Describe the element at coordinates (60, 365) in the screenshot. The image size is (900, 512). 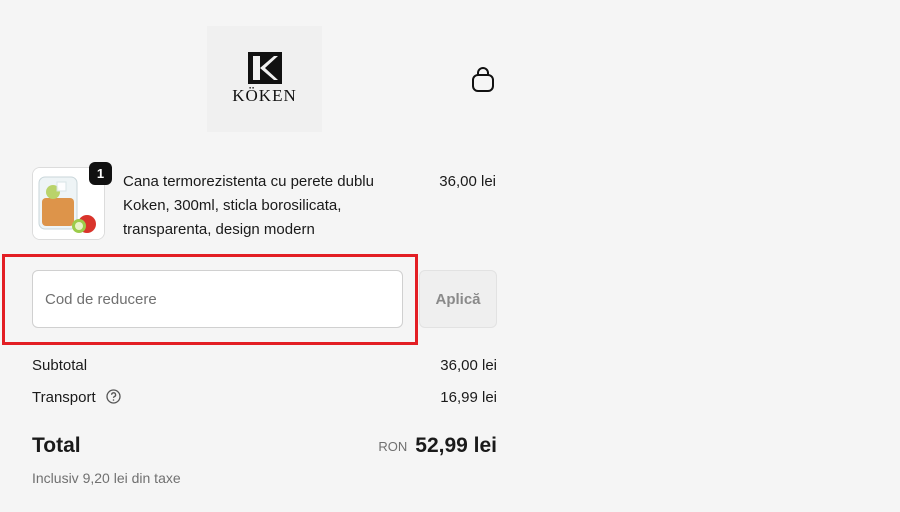
I see `subtotal-label: Subtotal` at that location.